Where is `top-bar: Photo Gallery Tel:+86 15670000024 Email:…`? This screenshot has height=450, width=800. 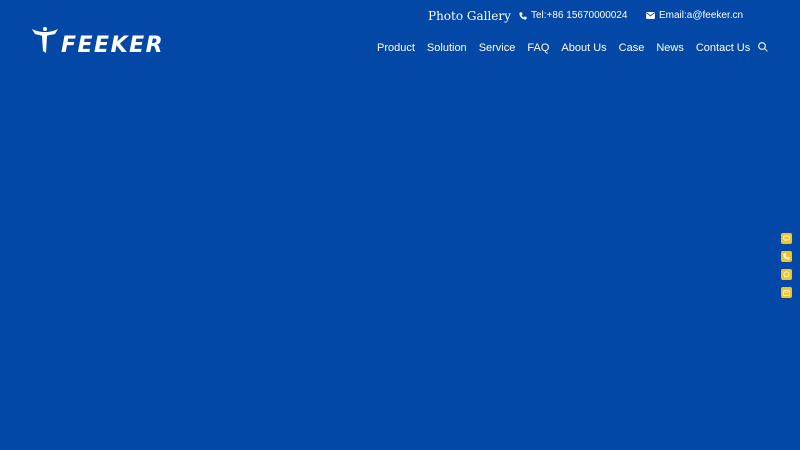 top-bar: Photo Gallery Tel:+86 15670000024 Email:… is located at coordinates (400, 16).